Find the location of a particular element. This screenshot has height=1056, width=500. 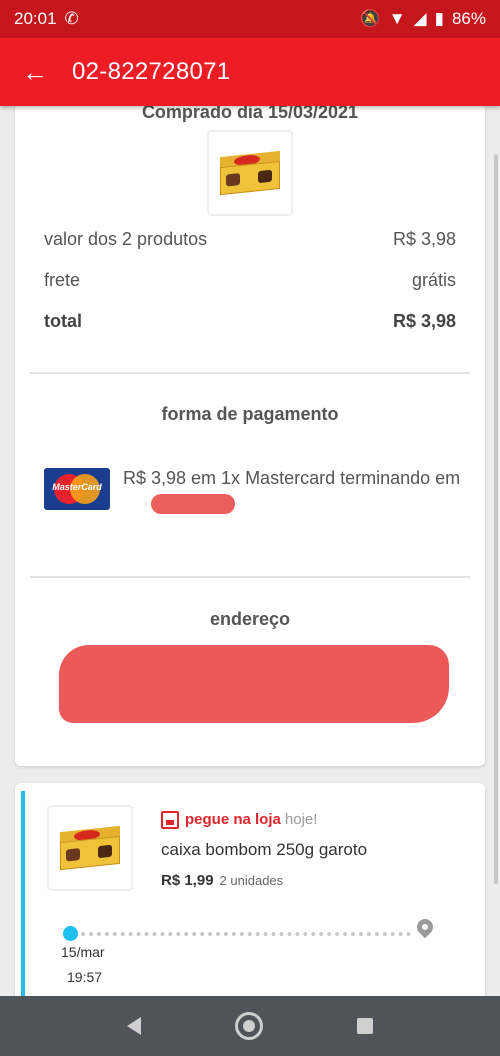

battery-percent: 86% is located at coordinates (468, 18).